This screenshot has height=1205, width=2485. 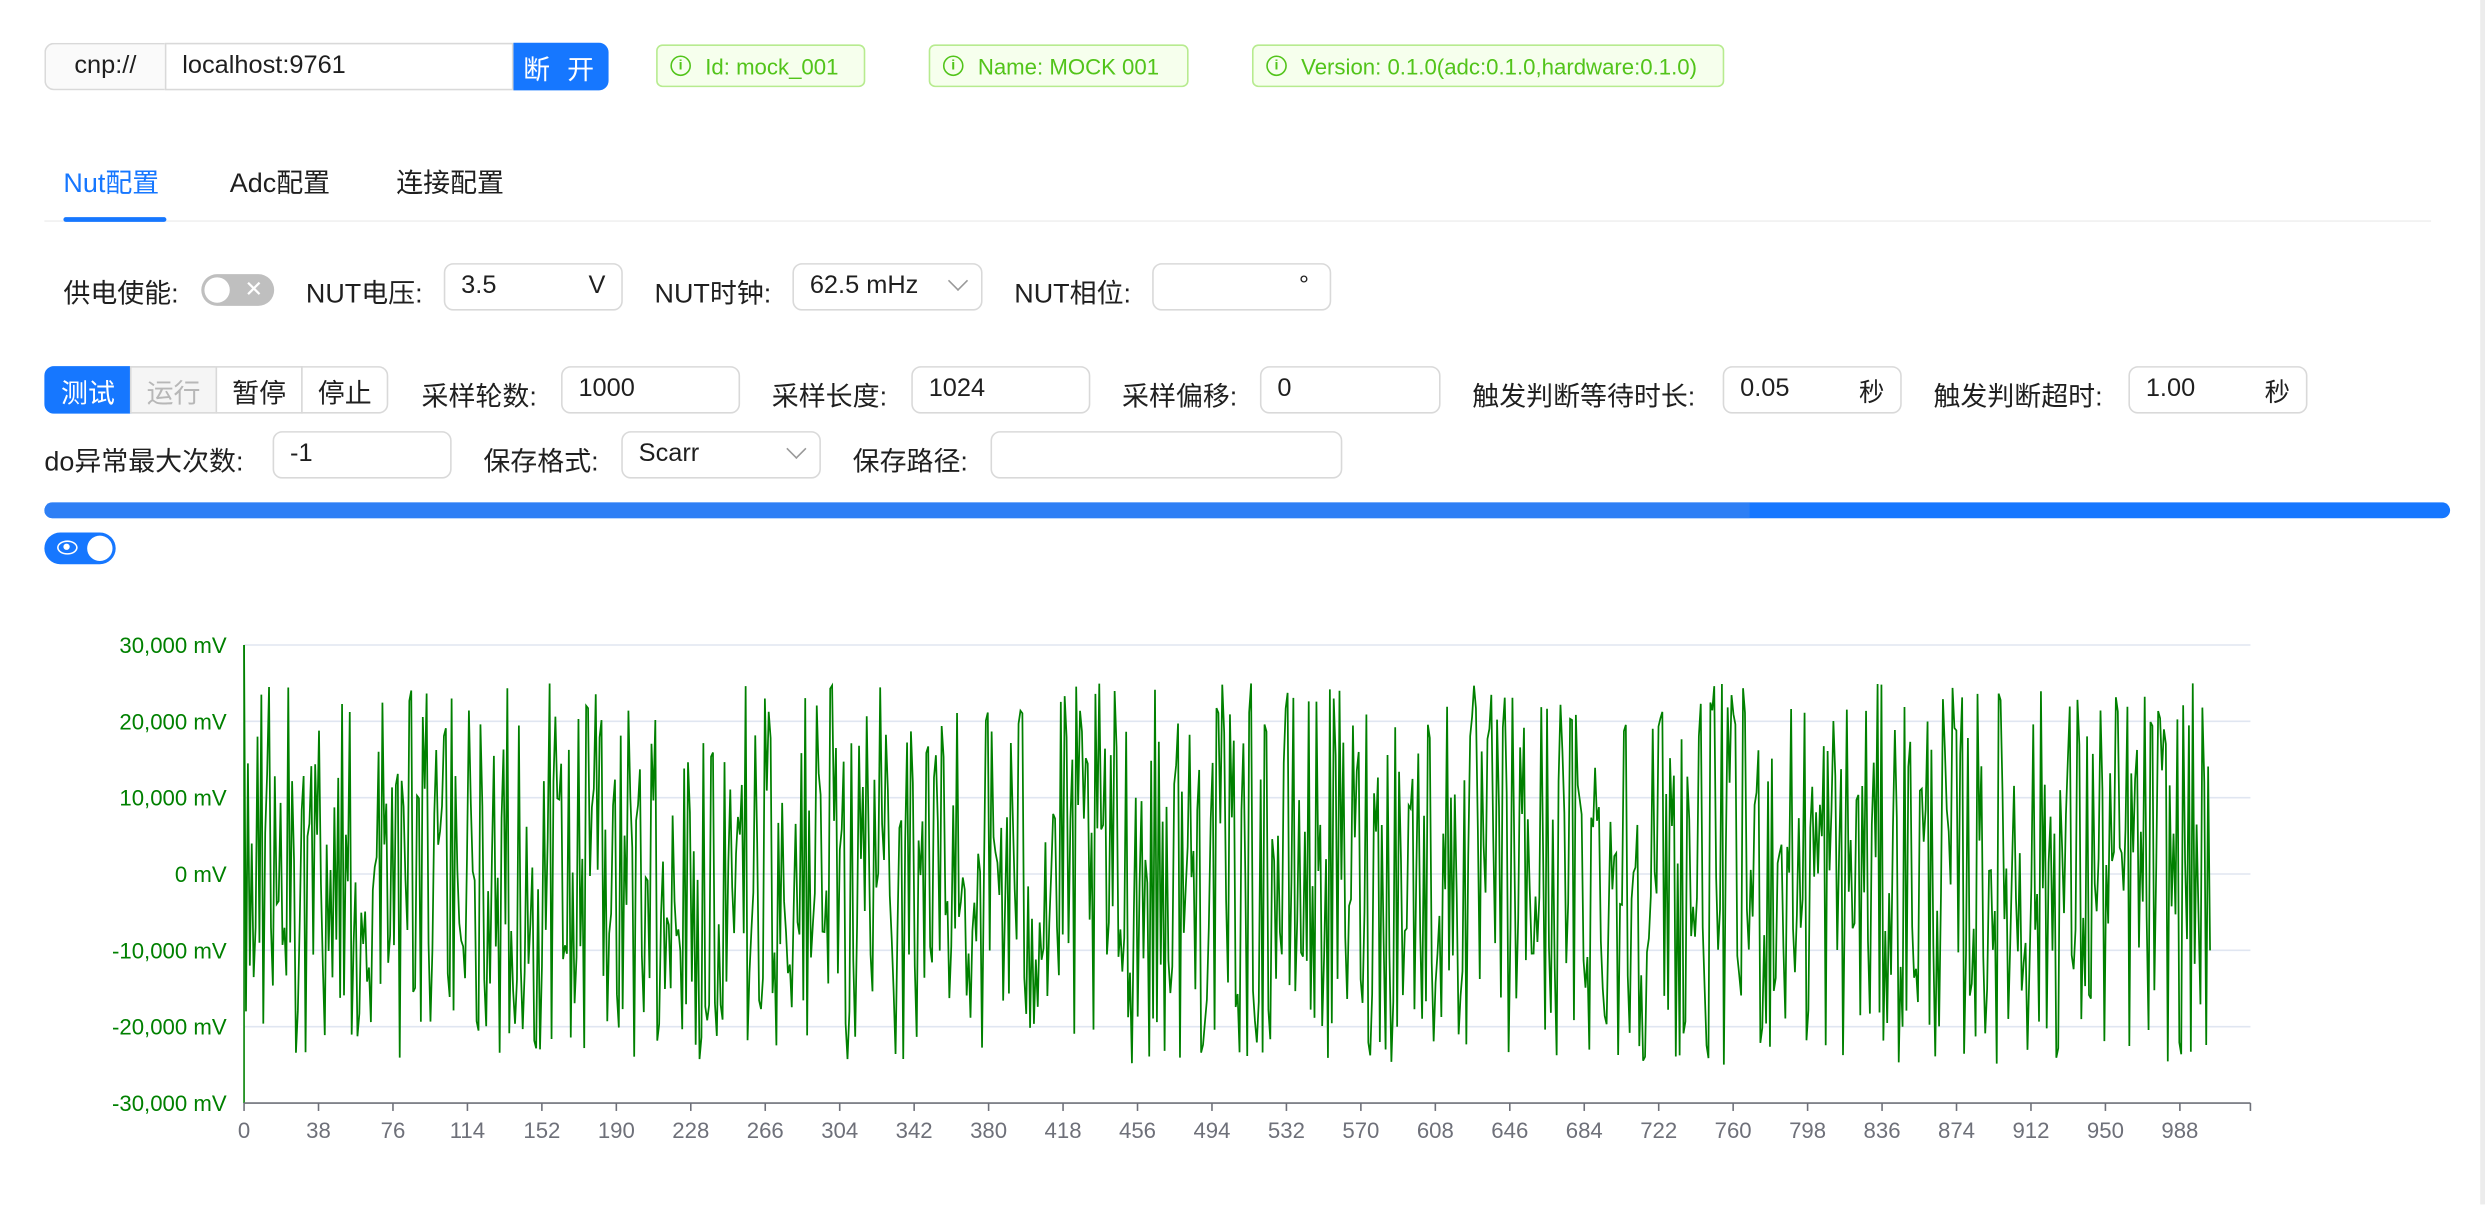 What do you see at coordinates (1166, 455) in the screenshot?
I see `path-input` at bounding box center [1166, 455].